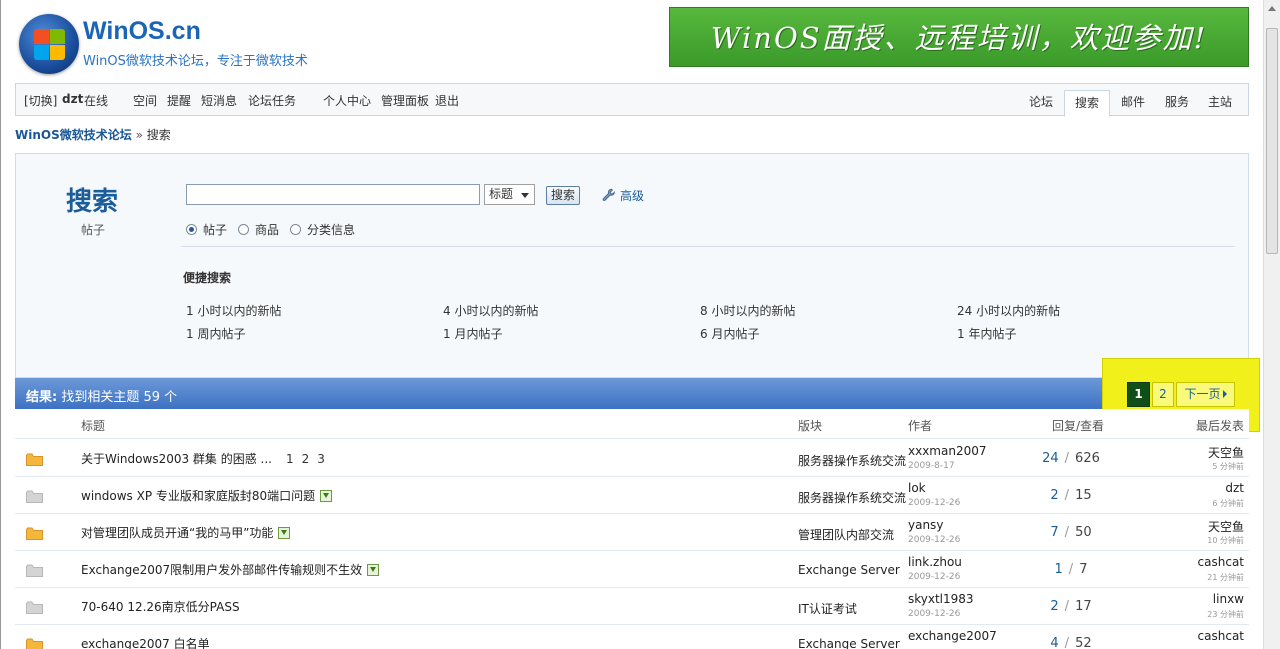  Describe the element at coordinates (846, 534) in the screenshot. I see `topic-forum-link: 管理团队内部交流` at that location.